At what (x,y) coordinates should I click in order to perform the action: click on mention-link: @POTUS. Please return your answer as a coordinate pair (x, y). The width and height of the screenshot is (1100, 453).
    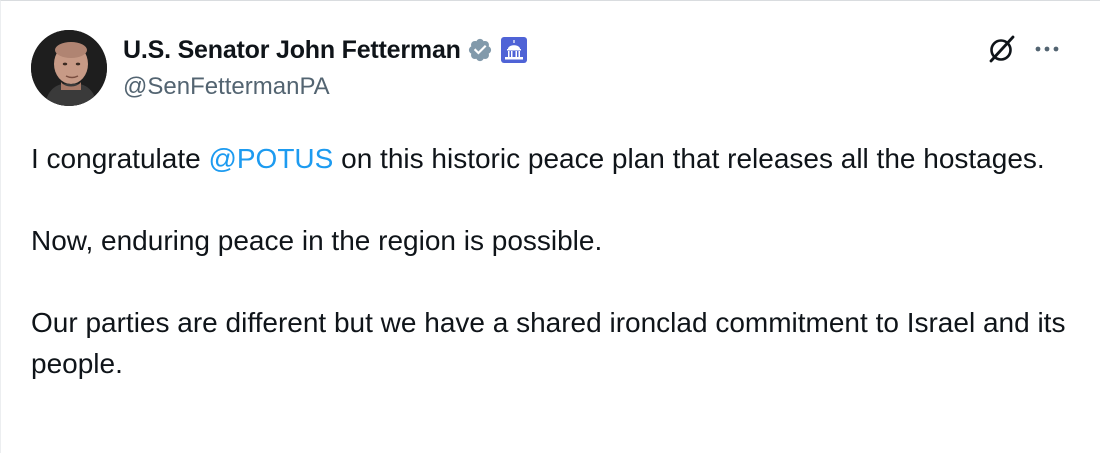
    Looking at the image, I should click on (270, 158).